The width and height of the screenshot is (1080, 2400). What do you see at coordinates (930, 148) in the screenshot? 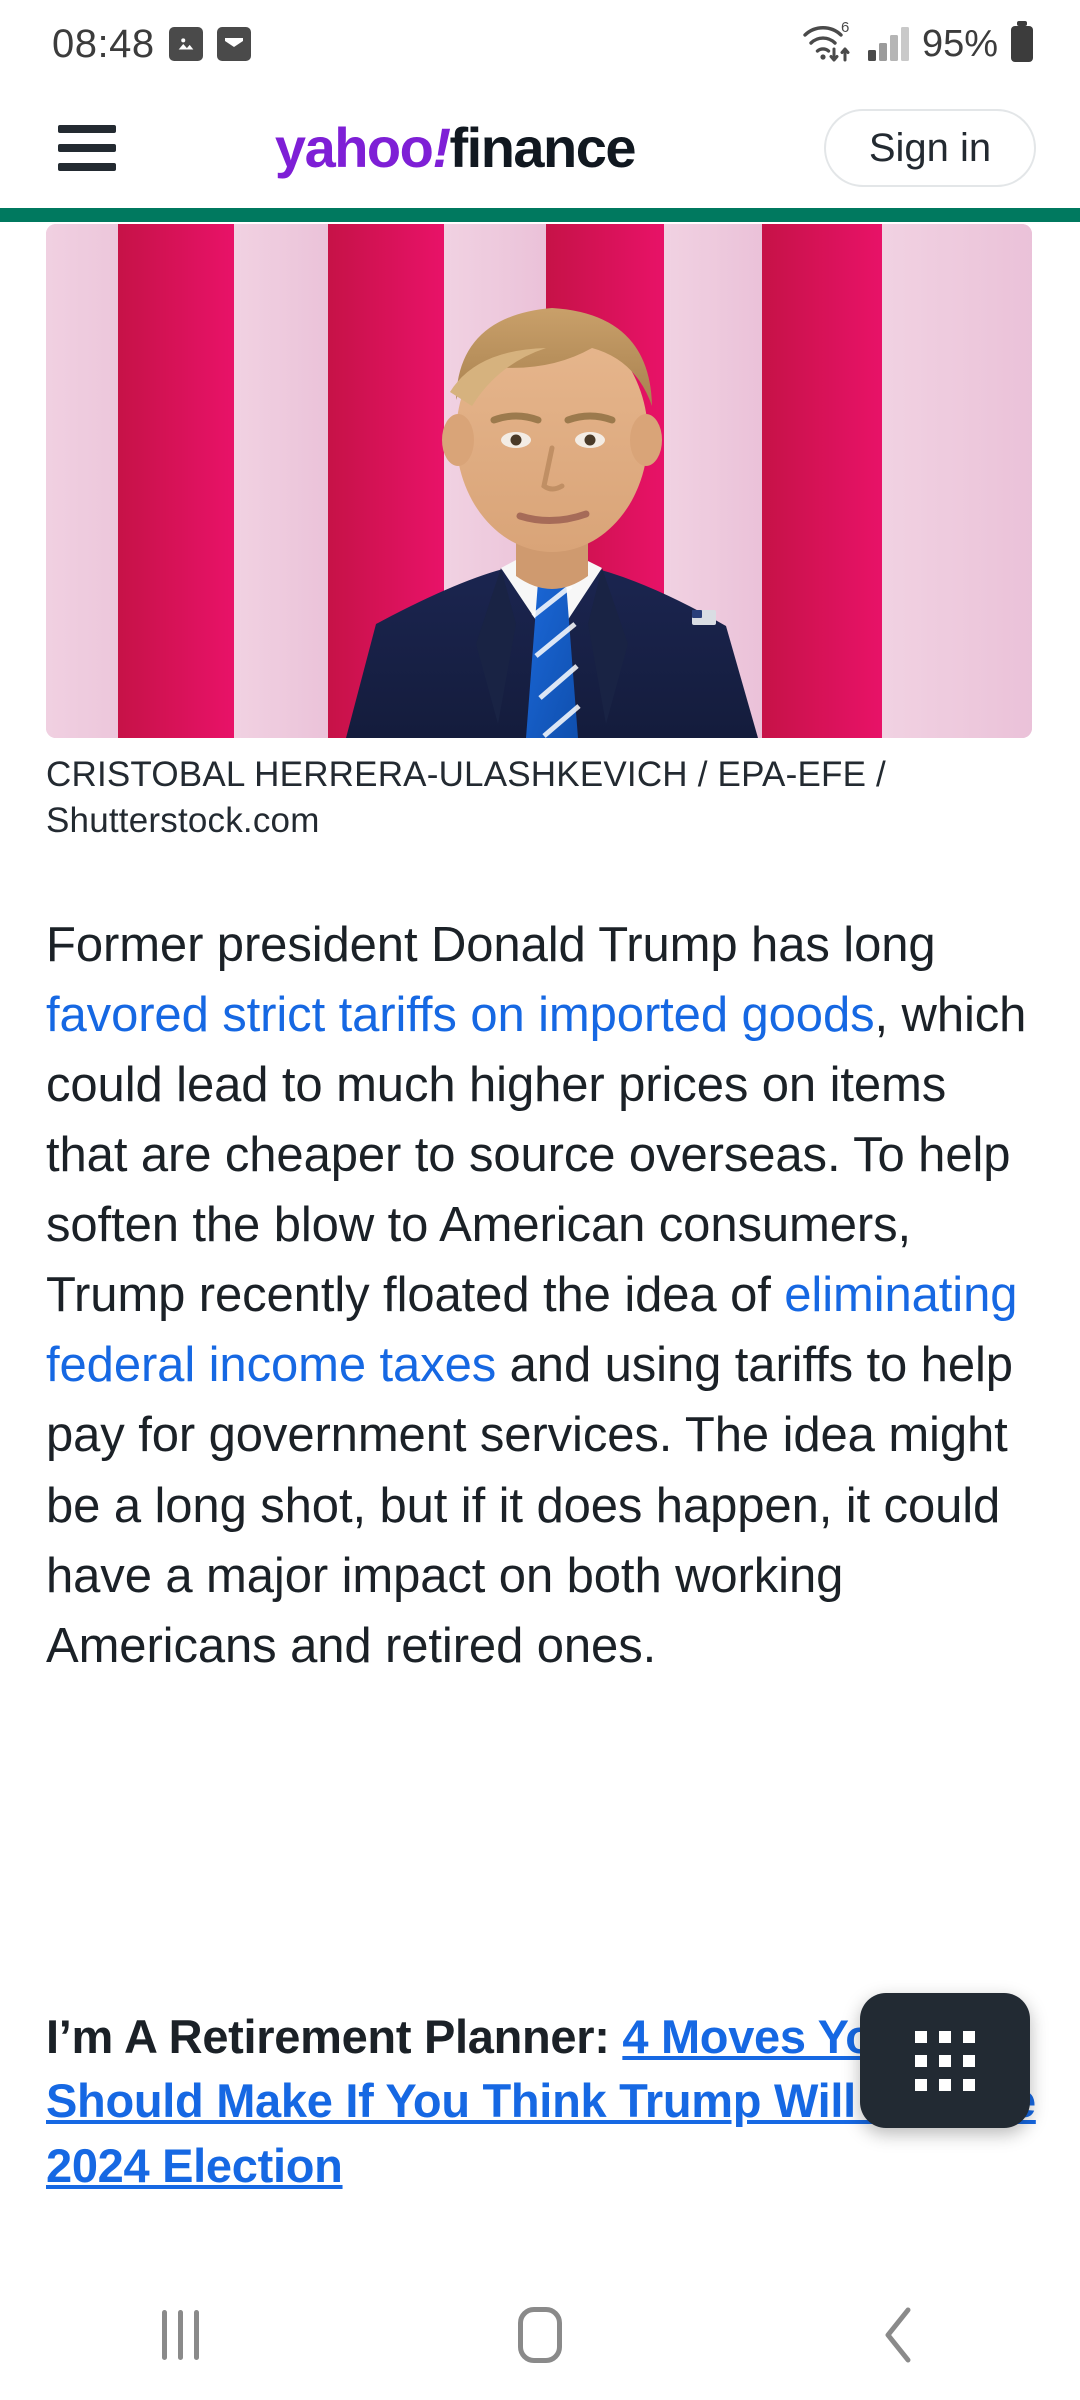
I see `sign-in-button: Sign in` at bounding box center [930, 148].